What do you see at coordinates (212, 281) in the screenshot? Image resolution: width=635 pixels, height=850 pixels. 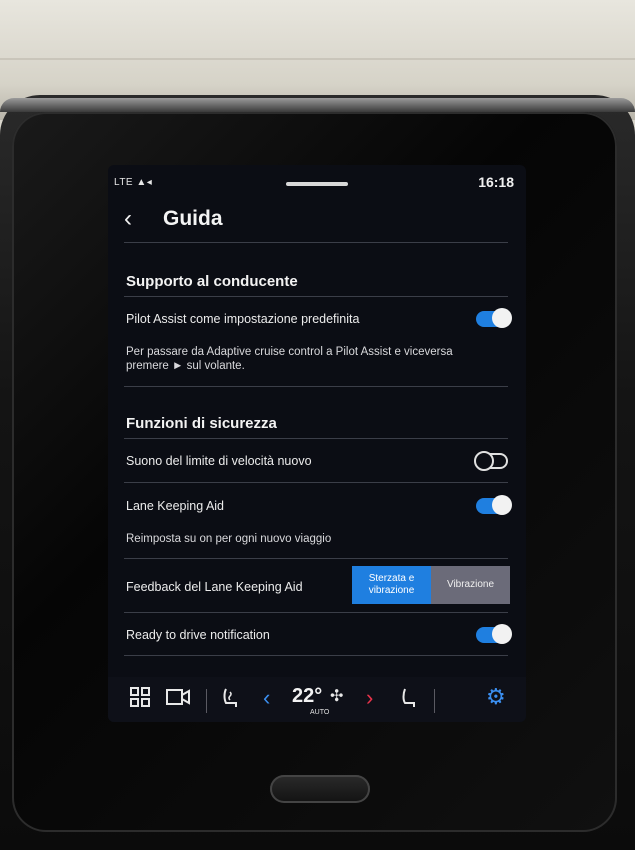 I see `section-title-driver-support: Supporto al conducente` at bounding box center [212, 281].